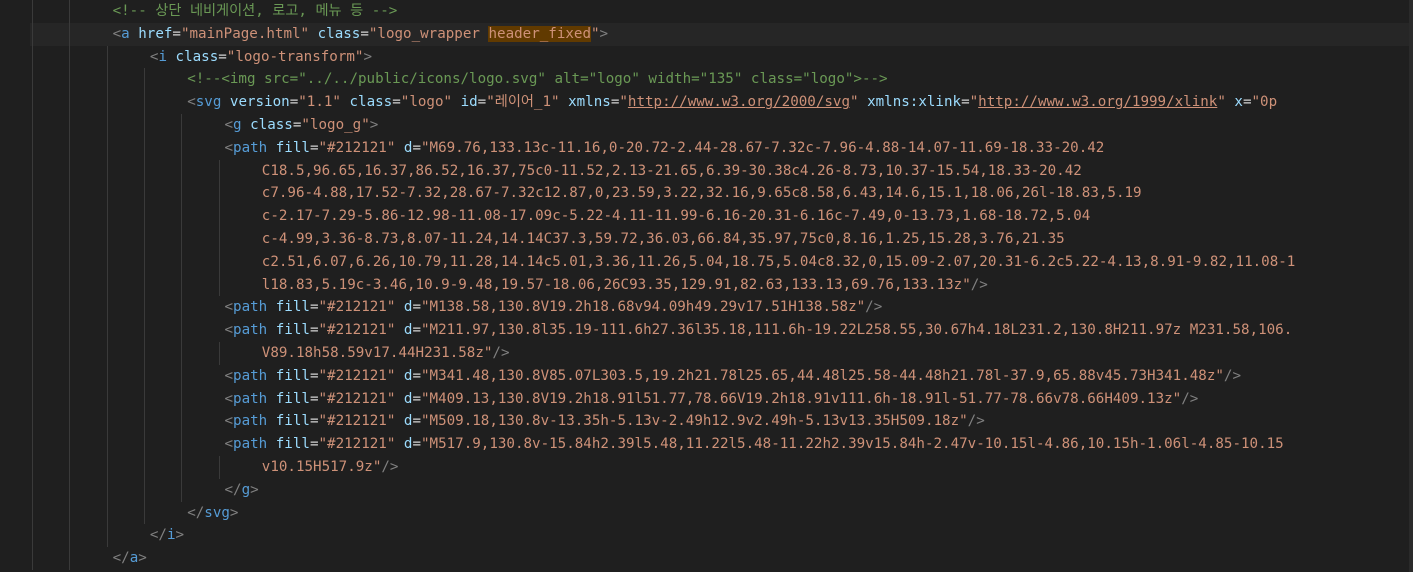  Describe the element at coordinates (217, 512) in the screenshot. I see `code-token: svg` at that location.